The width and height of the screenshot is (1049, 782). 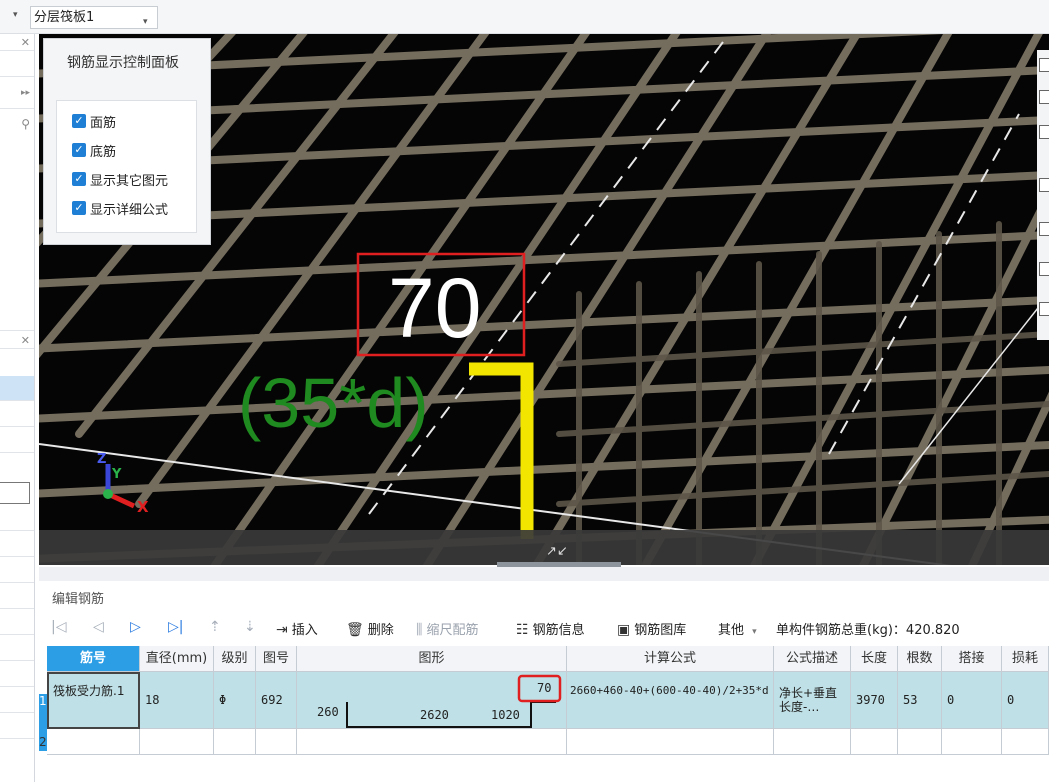 What do you see at coordinates (1025, 700) in the screenshot?
I see `loss-cell: 0` at bounding box center [1025, 700].